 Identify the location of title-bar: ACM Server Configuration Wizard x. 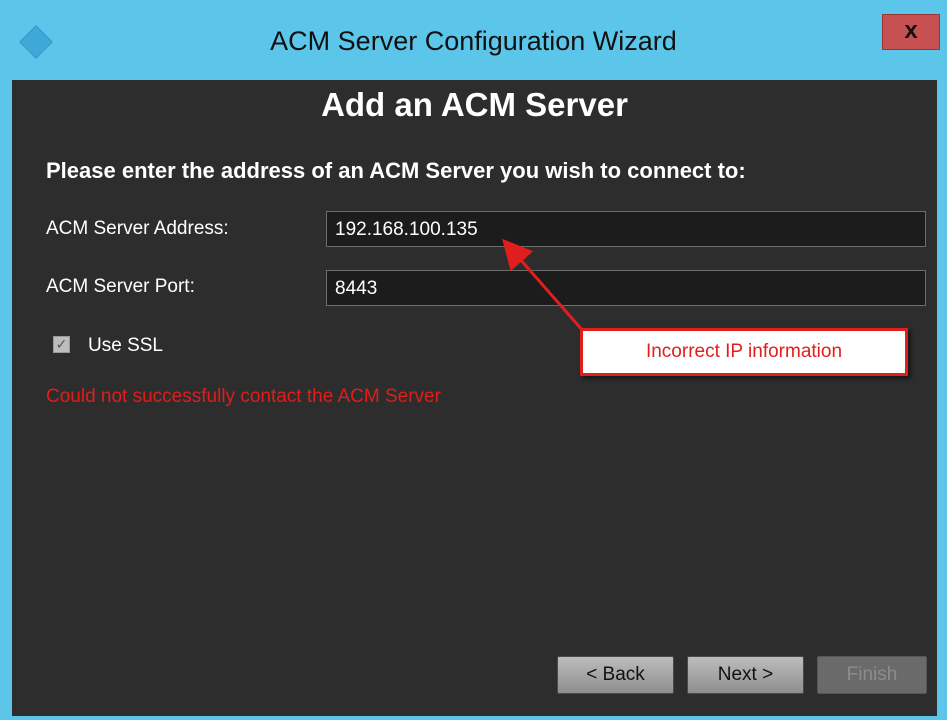
(473, 40).